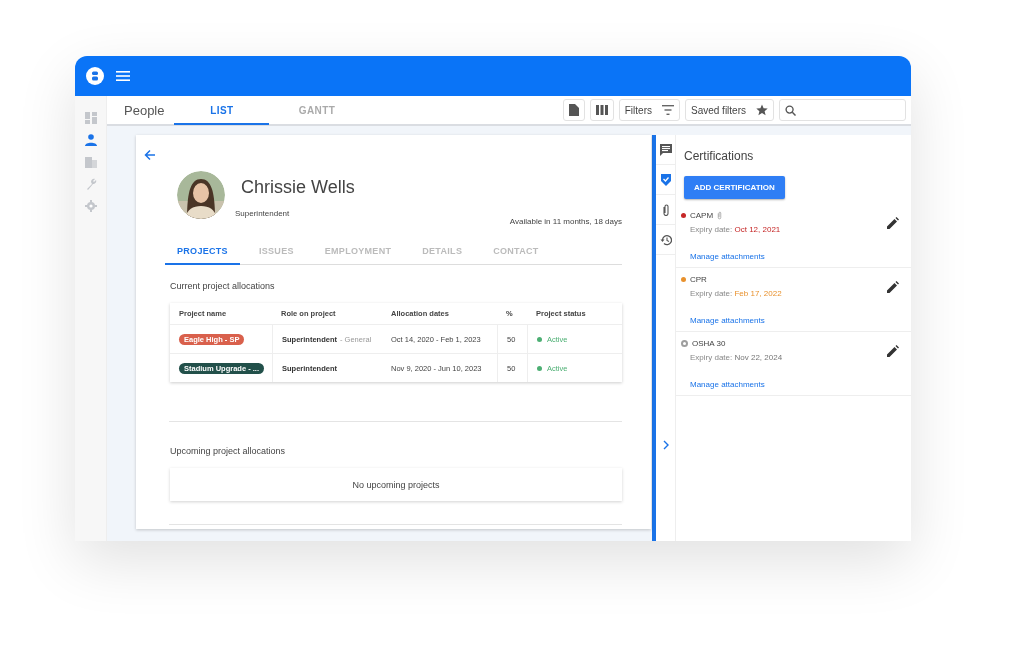  I want to click on expiry-date: Nov 22, 2024, so click(758, 357).